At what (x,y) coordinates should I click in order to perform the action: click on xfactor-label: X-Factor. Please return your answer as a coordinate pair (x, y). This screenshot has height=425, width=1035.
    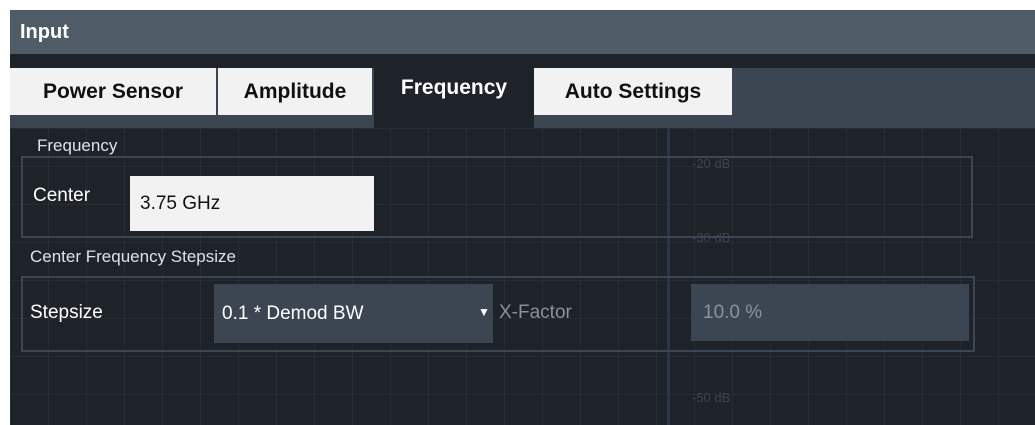
    Looking at the image, I should click on (535, 312).